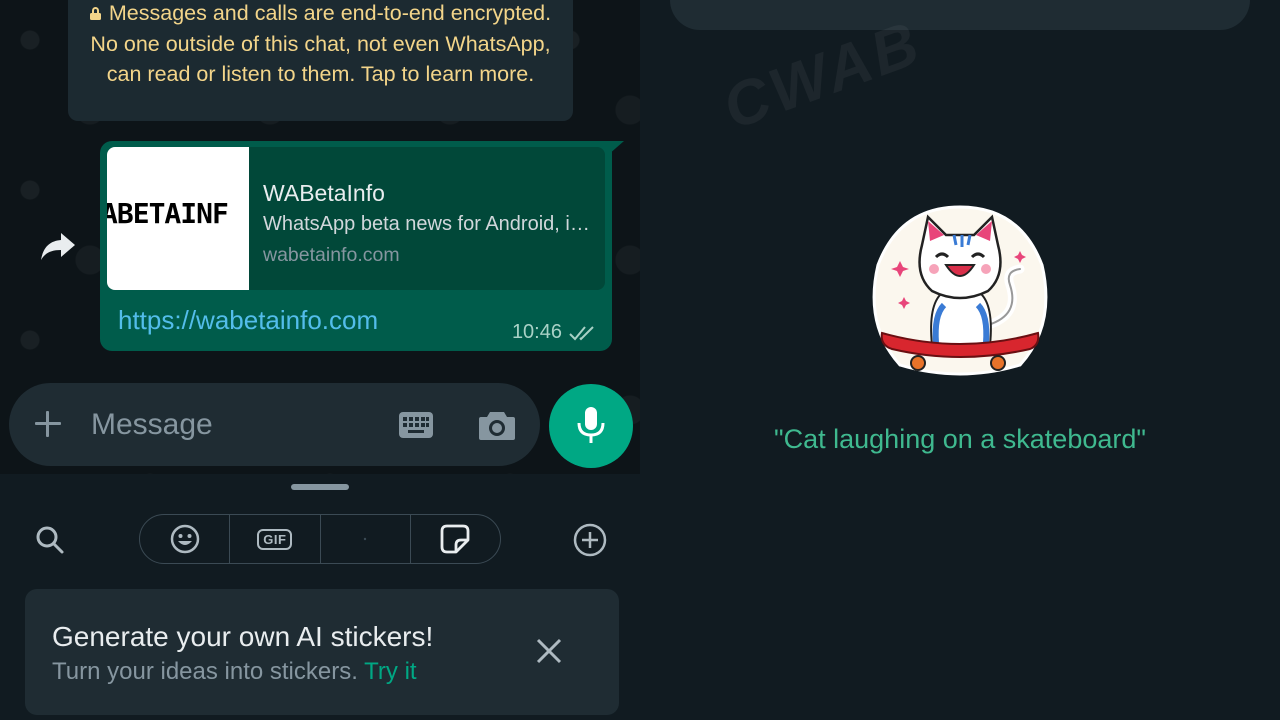  I want to click on microphone-icon, so click(591, 425).